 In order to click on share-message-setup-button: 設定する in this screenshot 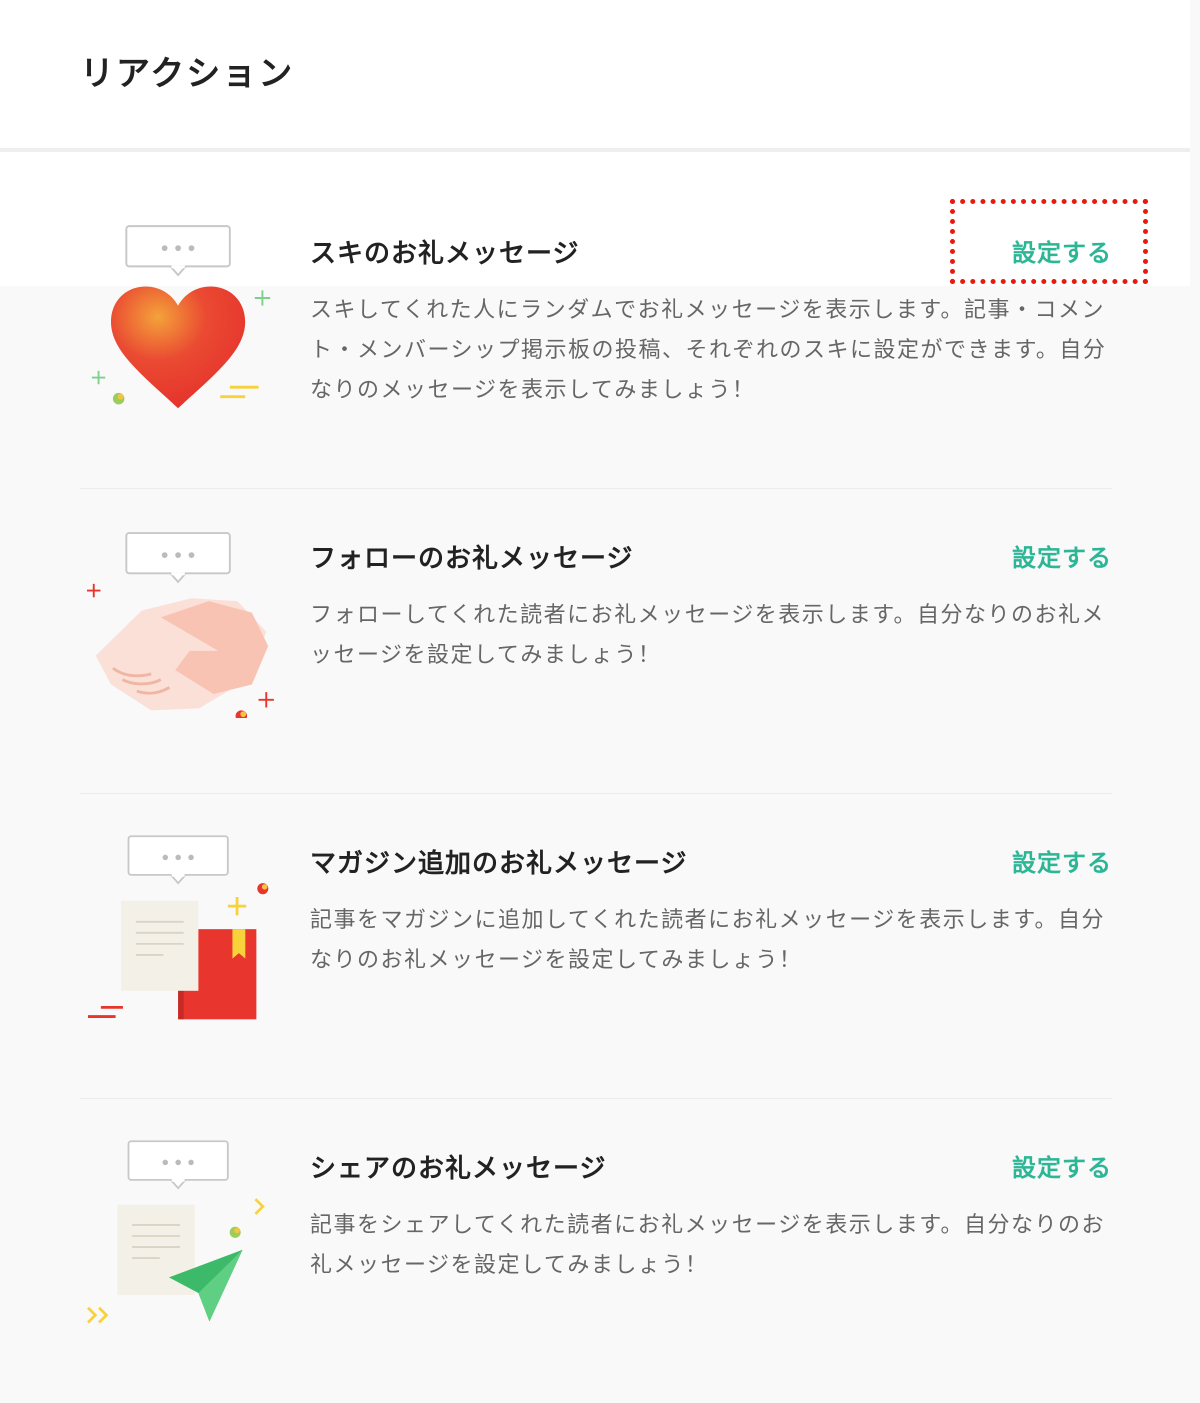, I will do `click(1062, 1165)`.